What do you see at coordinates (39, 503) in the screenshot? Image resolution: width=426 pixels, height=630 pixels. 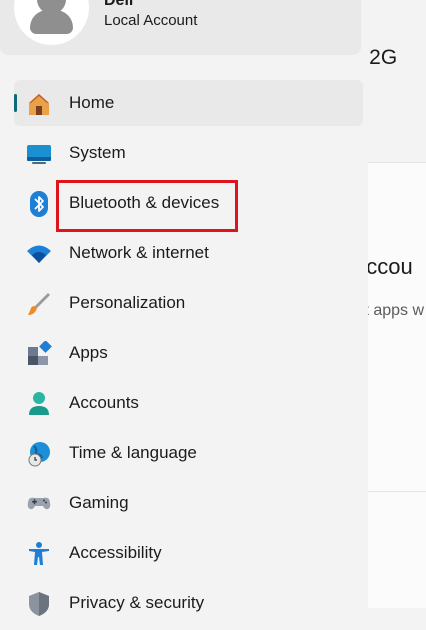 I see `gamepad-icon` at bounding box center [39, 503].